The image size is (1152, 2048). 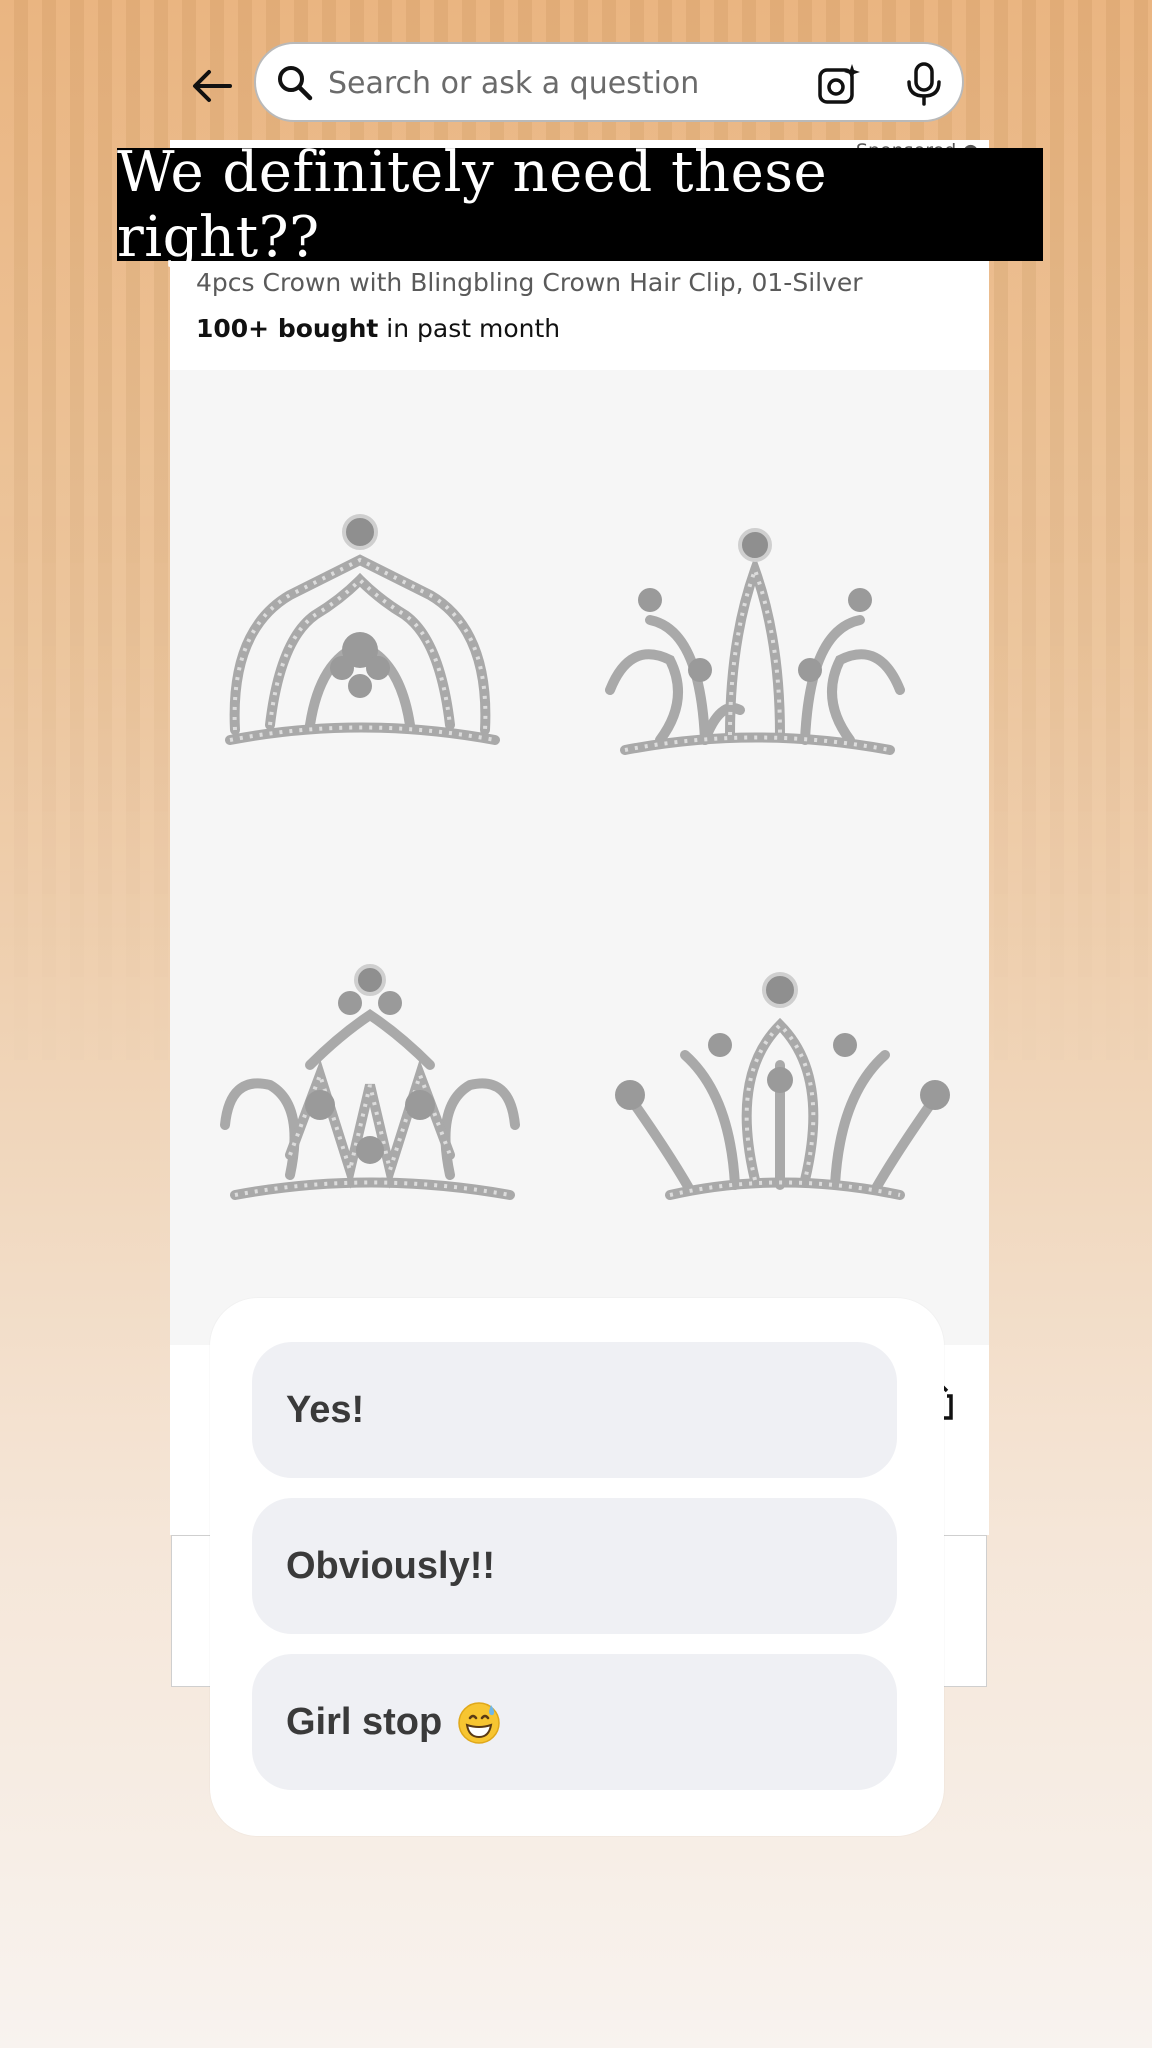 What do you see at coordinates (574, 1566) in the screenshot?
I see `poll-option-obviously: Obviously!!` at bounding box center [574, 1566].